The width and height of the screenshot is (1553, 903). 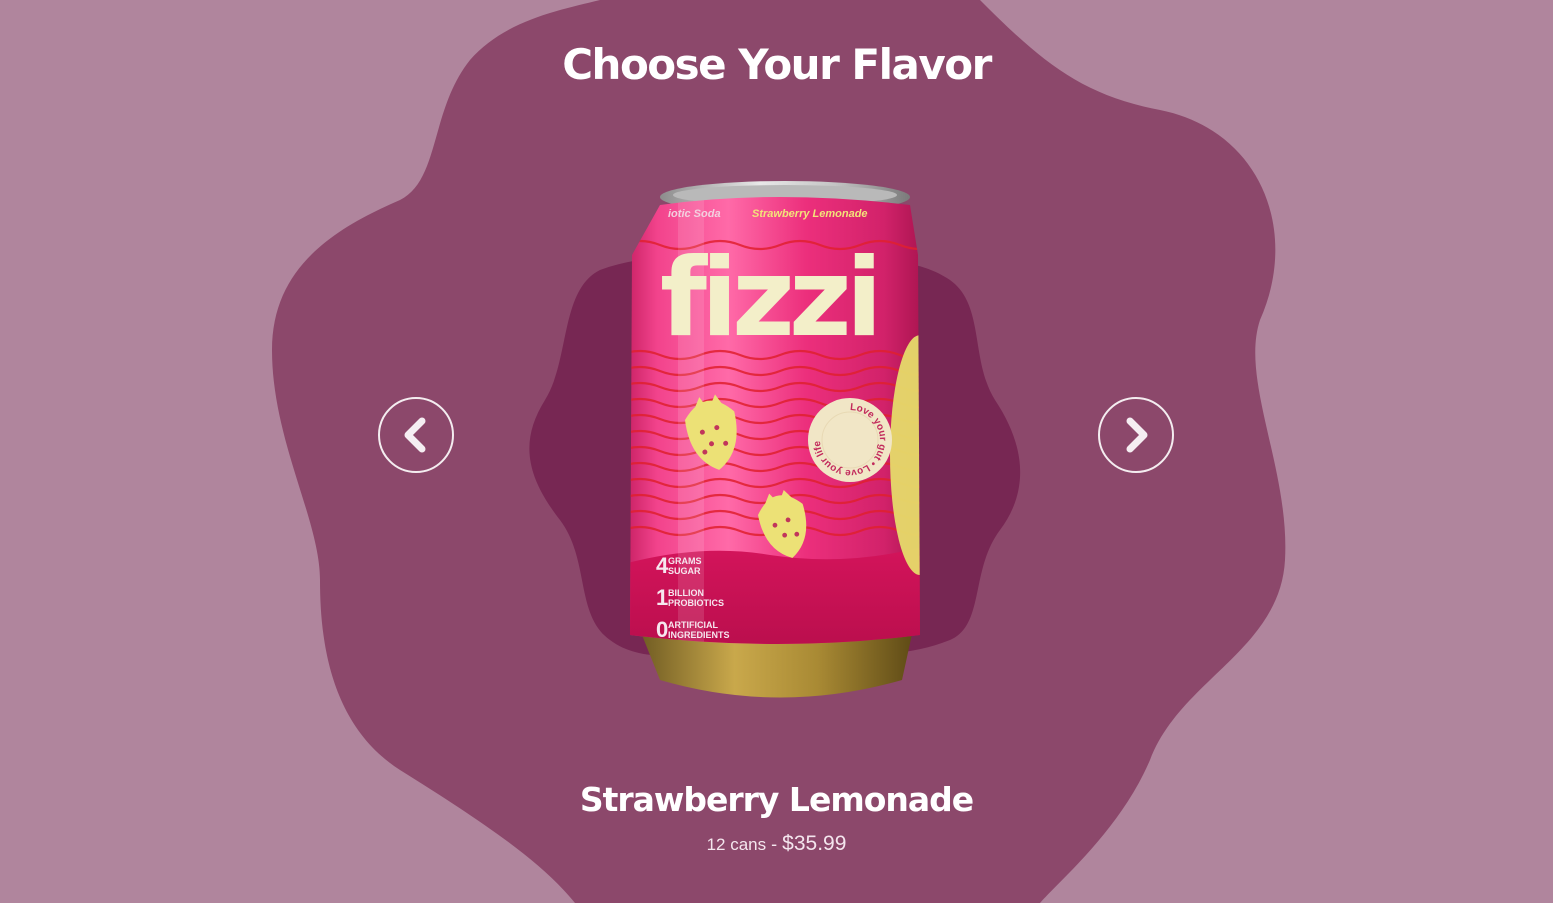 I want to click on can-top-text-left: iotic Soda, so click(x=694, y=214).